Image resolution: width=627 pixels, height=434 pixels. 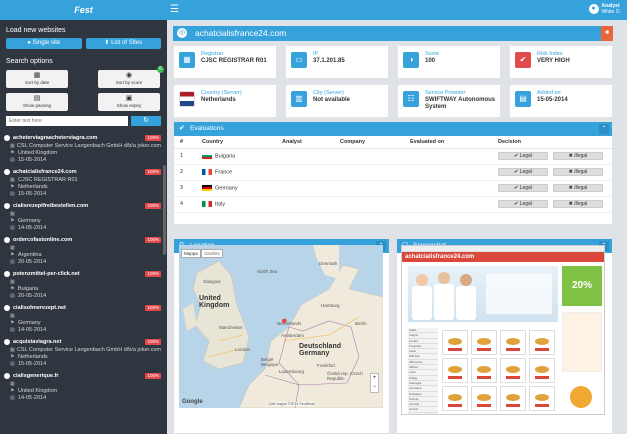 What do you see at coordinates (236, 188) in the screenshot?
I see `row-country: Germany` at bounding box center [236, 188].